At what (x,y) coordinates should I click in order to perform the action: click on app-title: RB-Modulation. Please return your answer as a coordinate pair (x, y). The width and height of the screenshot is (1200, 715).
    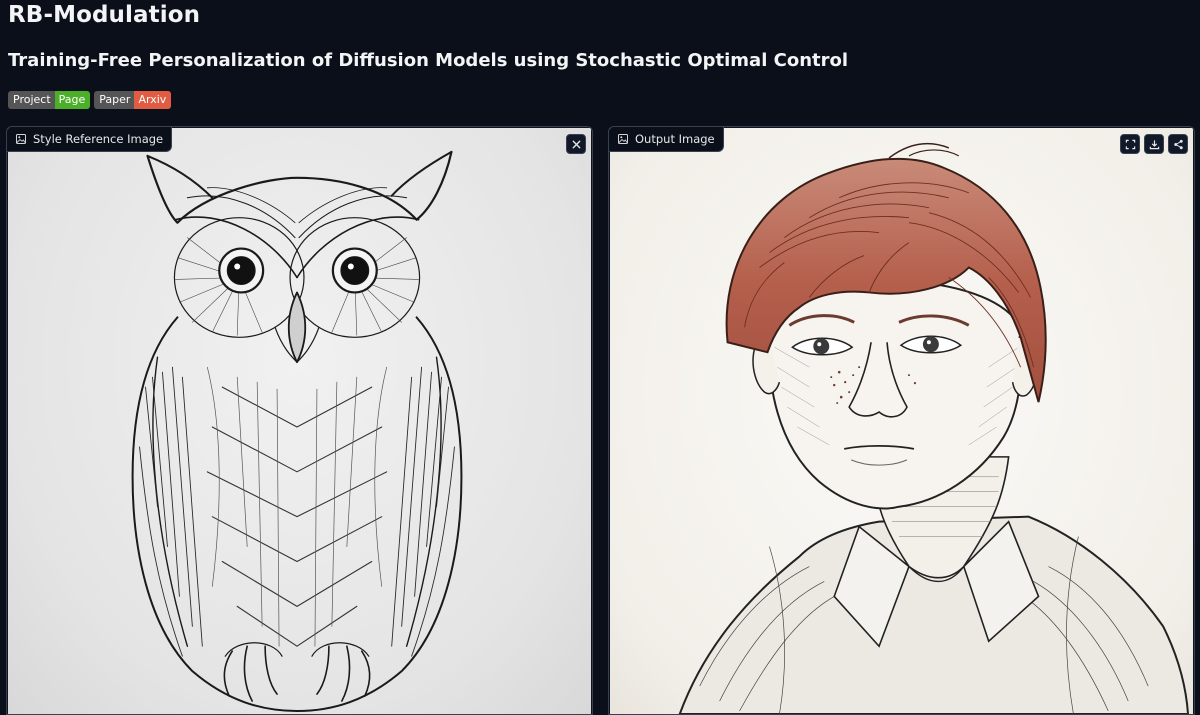
    Looking at the image, I should click on (104, 15).